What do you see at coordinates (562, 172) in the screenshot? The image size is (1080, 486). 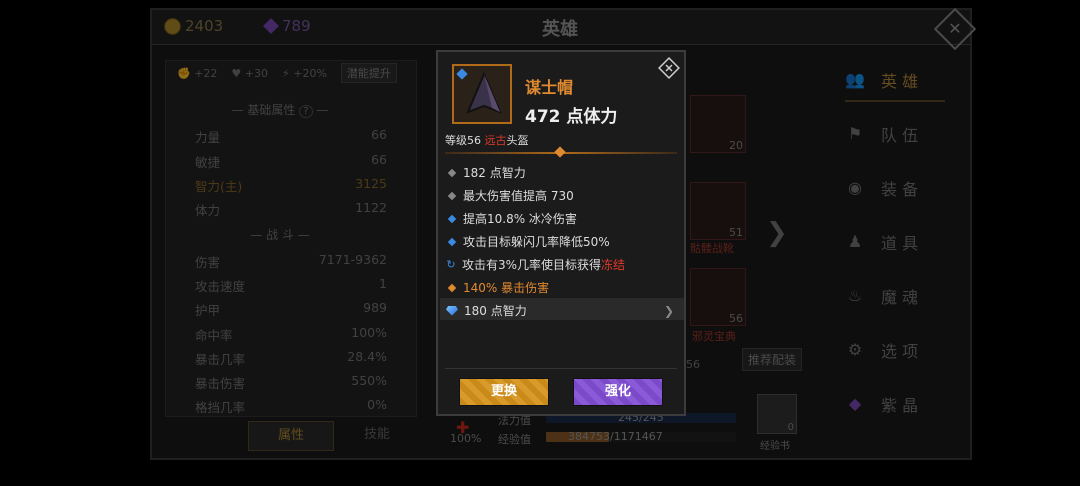 I see `item-attr: 182 点智力` at bounding box center [562, 172].